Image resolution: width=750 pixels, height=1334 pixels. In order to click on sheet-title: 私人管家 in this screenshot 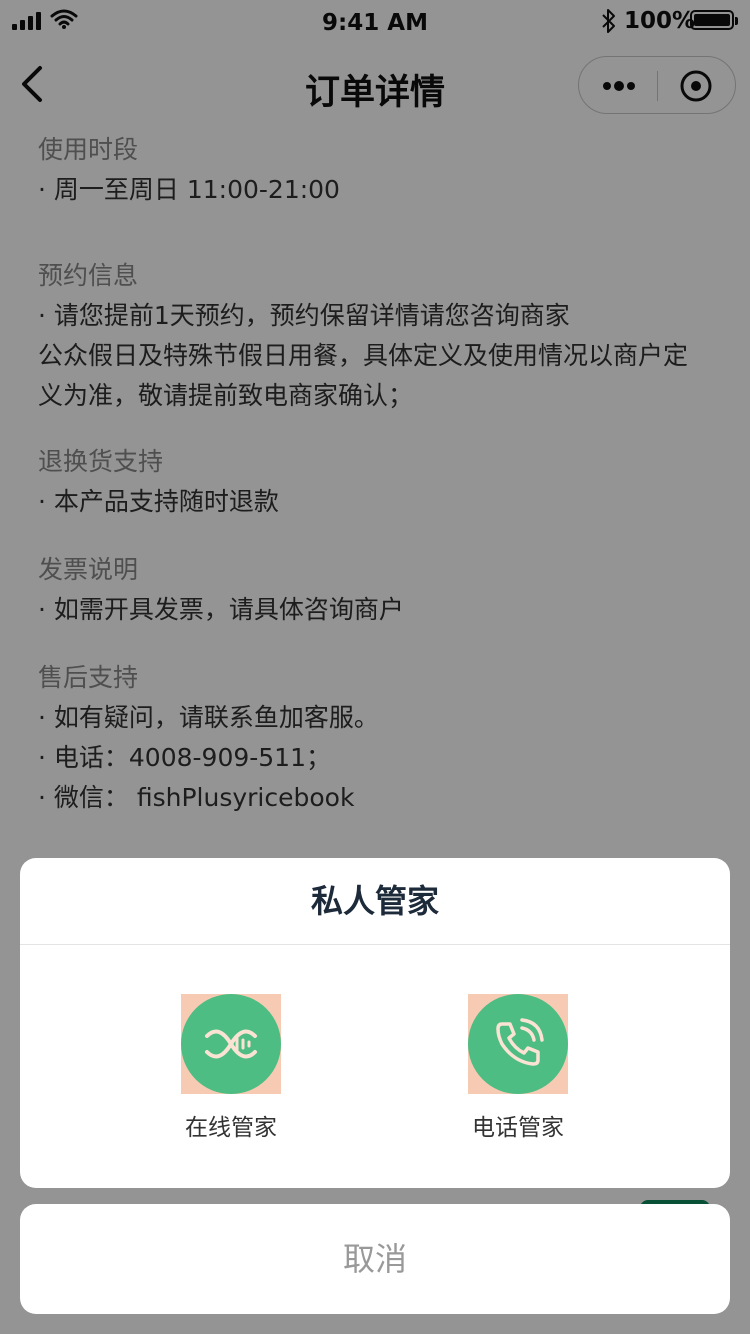, I will do `click(375, 901)`.